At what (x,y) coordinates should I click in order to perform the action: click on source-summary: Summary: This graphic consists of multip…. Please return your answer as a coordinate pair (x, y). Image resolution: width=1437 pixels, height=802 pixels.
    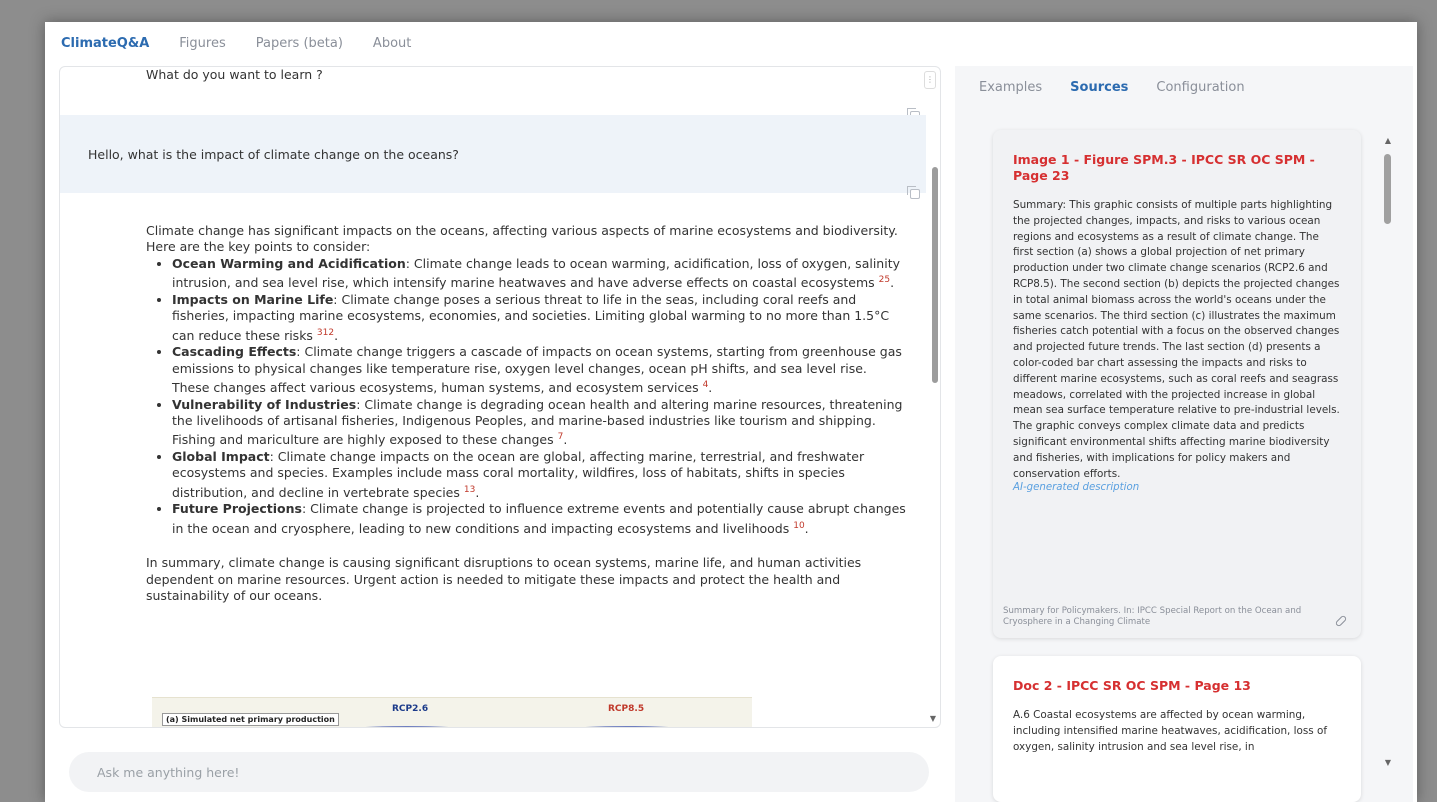
    Looking at the image, I should click on (1176, 339).